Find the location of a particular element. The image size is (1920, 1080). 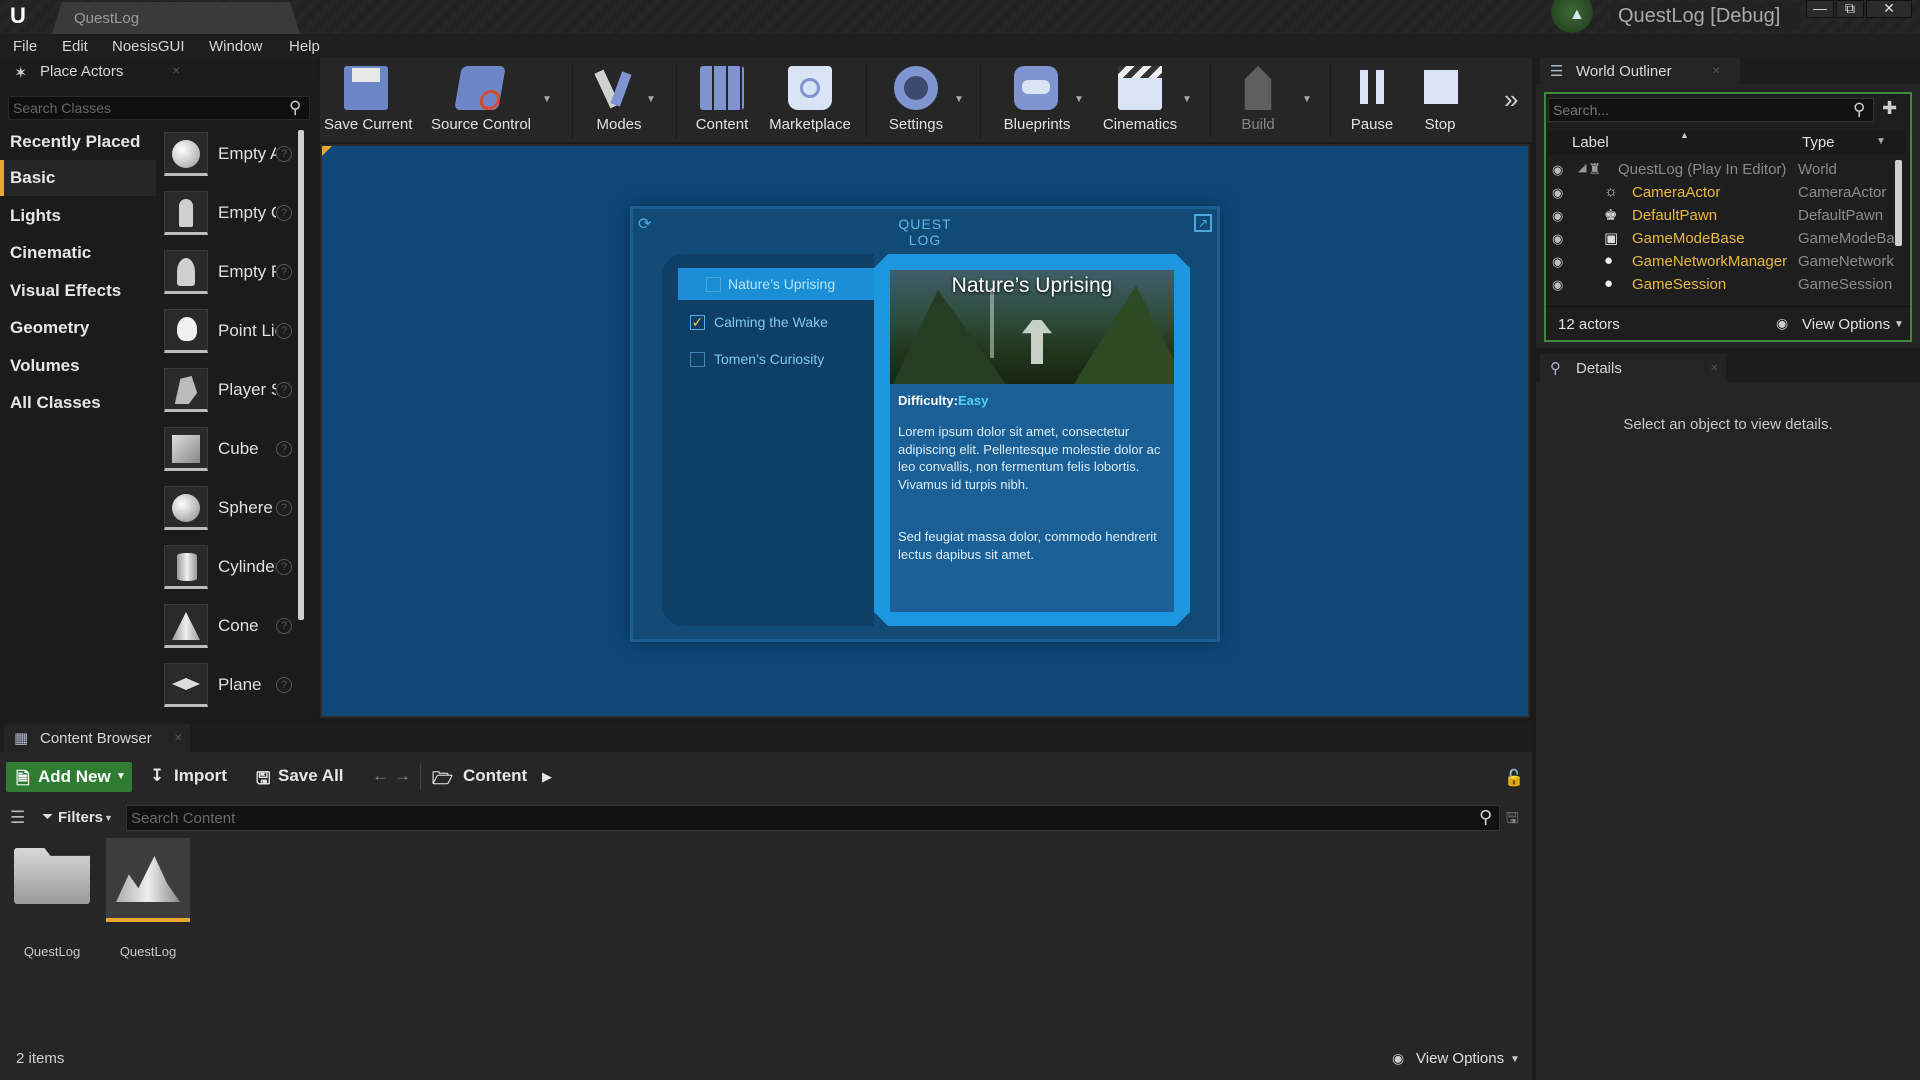

outliner-row: ◉ ▣ GameModeBase GameModeBase is located at coordinates (1721, 238).